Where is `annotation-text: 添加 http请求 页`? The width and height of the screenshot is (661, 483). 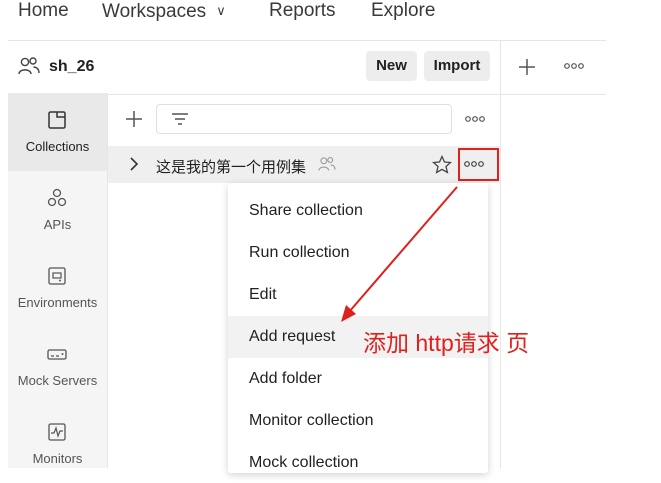 annotation-text: 添加 http请求 页 is located at coordinates (446, 343).